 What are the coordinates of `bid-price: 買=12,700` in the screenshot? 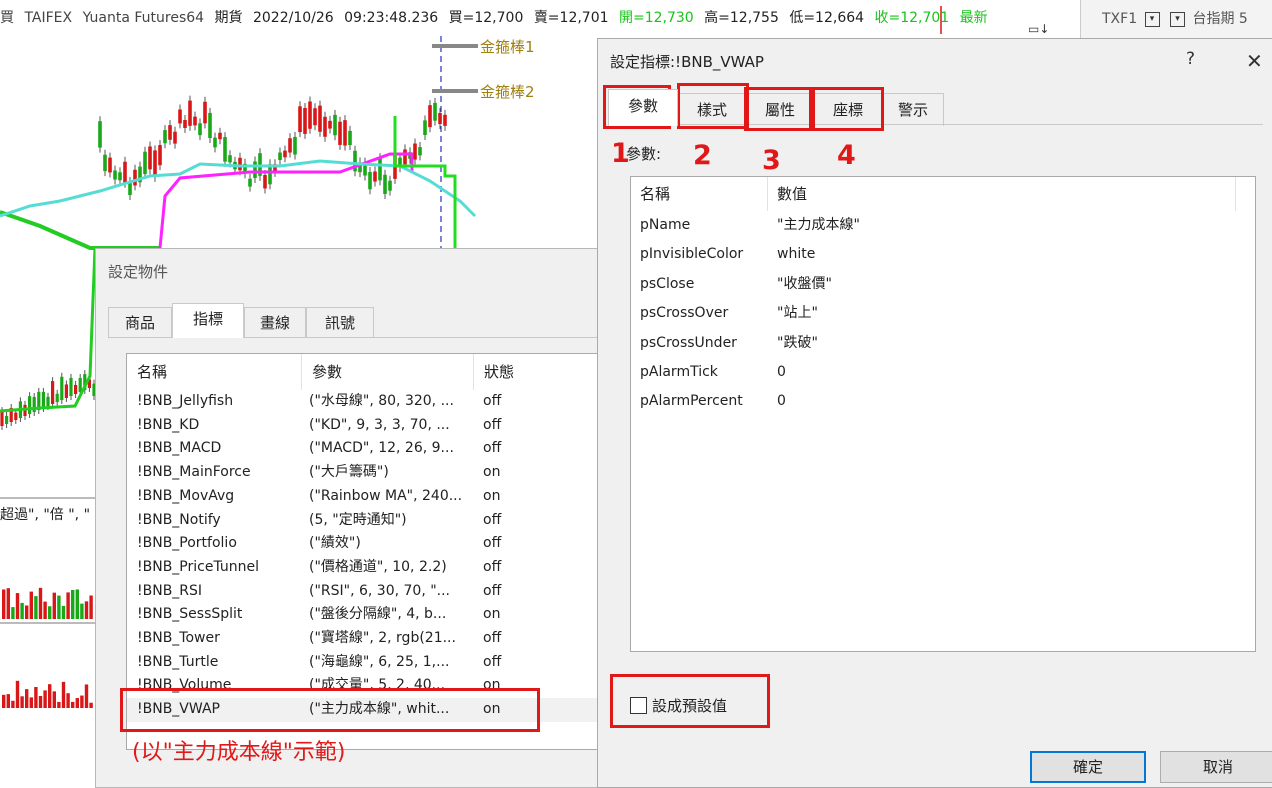 It's located at (486, 18).